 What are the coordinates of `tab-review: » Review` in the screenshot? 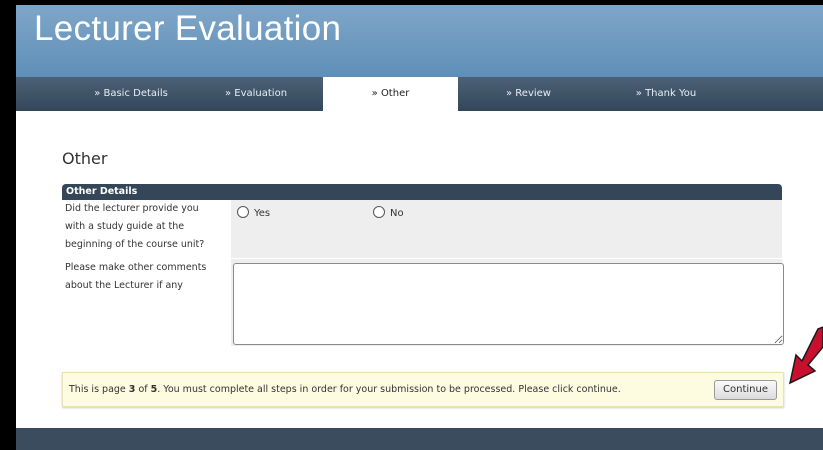 It's located at (528, 94).